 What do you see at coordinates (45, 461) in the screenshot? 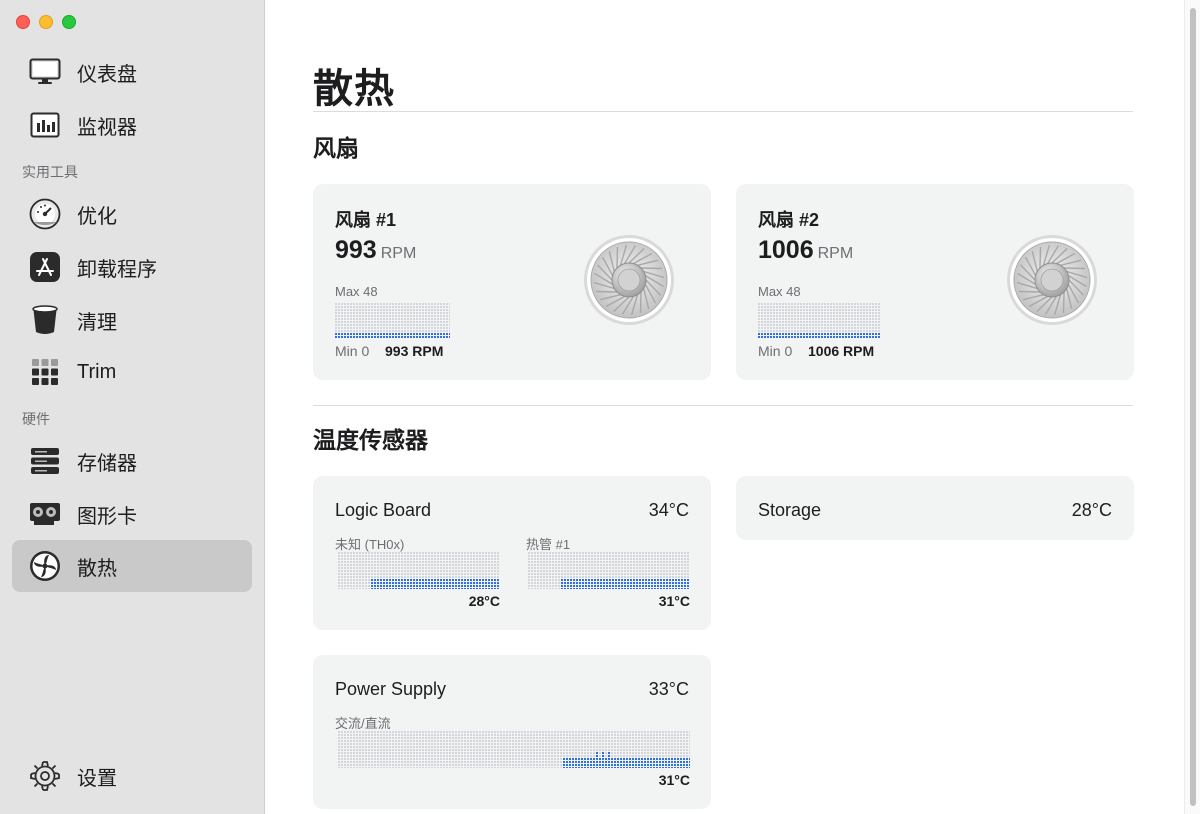
I see `server-stack-icon` at bounding box center [45, 461].